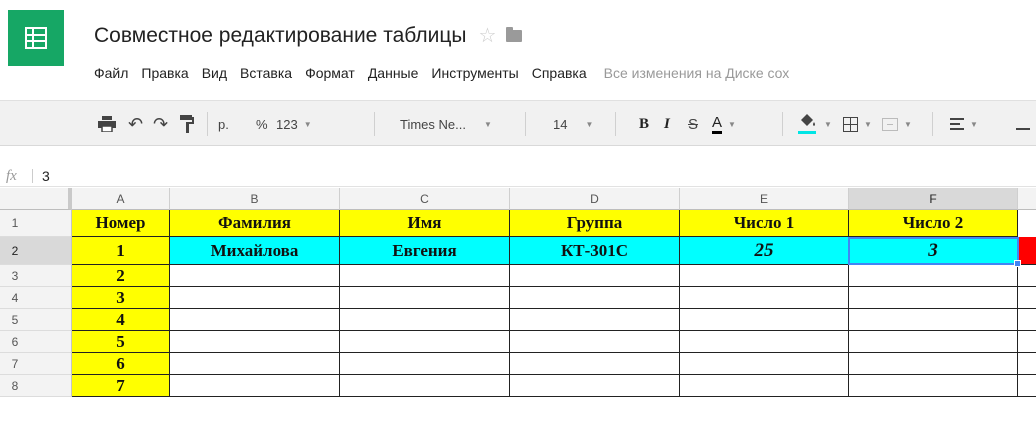 The width and height of the screenshot is (1036, 430). Describe the element at coordinates (559, 73) in the screenshot. I see `menu-help: Справка` at that location.